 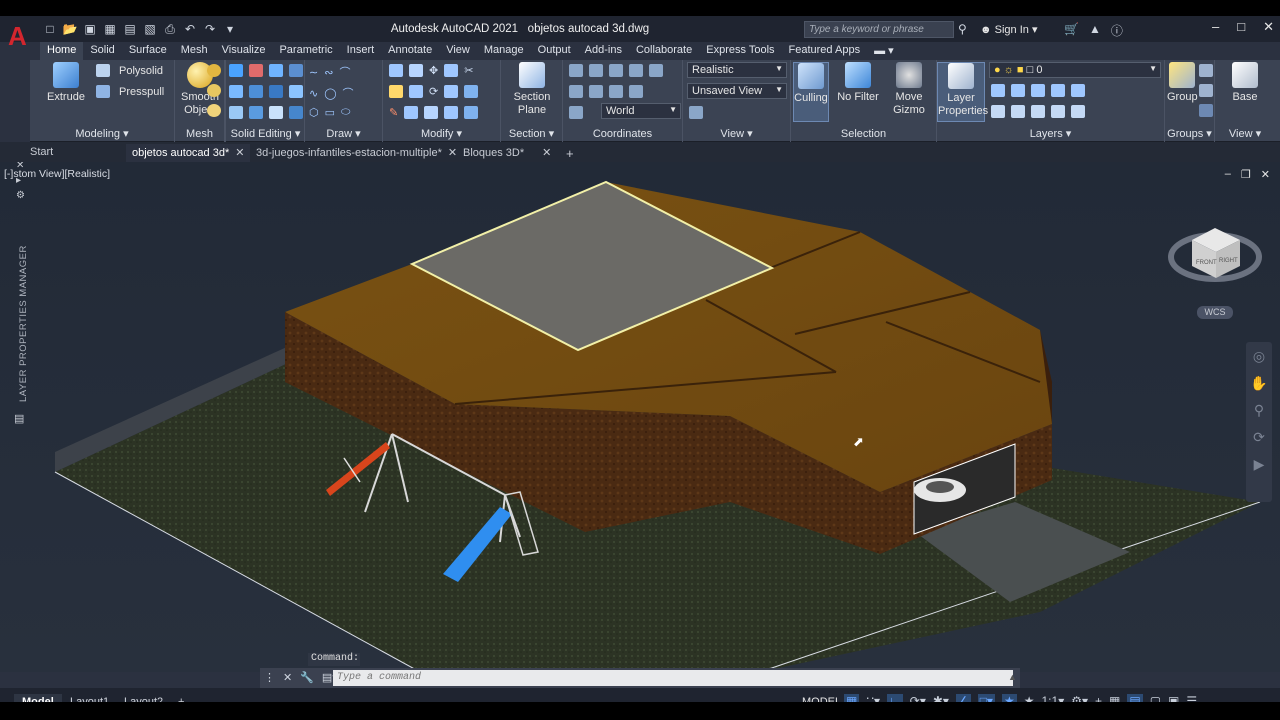 What do you see at coordinates (1012, 677) in the screenshot?
I see `command-history-toggle-icon: ▲` at bounding box center [1012, 677].